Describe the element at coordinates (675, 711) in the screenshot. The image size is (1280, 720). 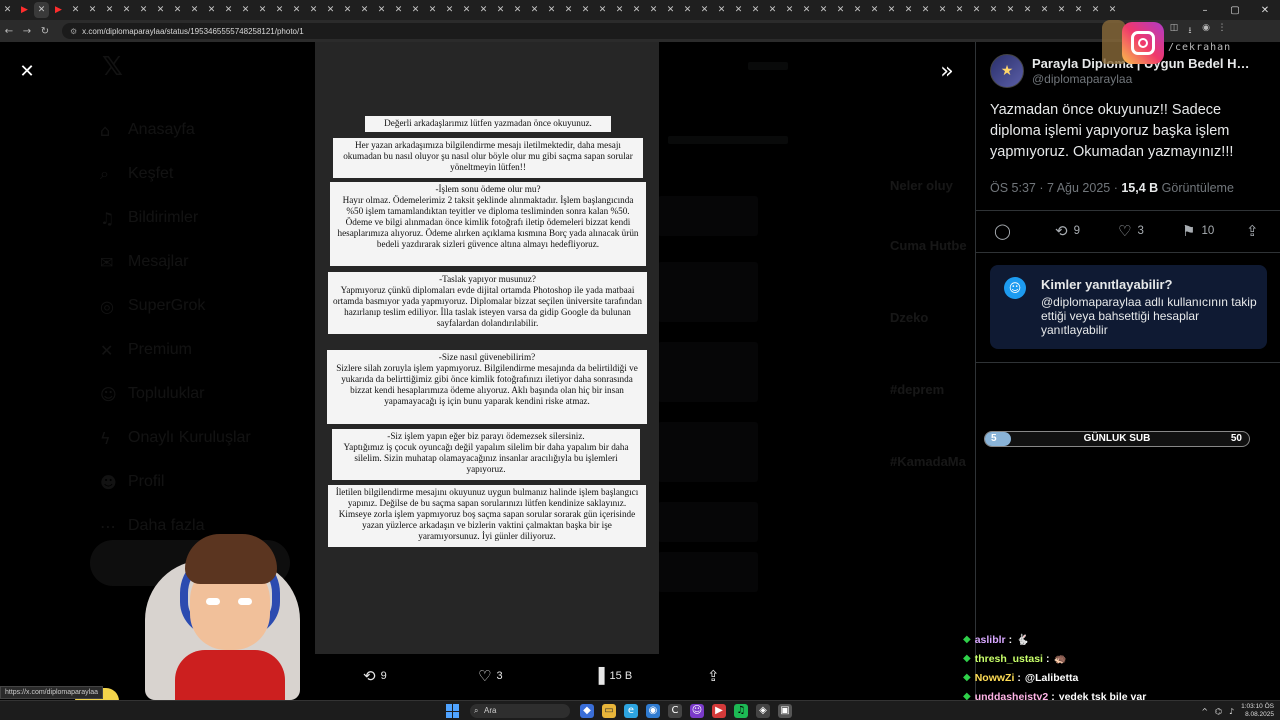
I see `app-icon: C` at that location.